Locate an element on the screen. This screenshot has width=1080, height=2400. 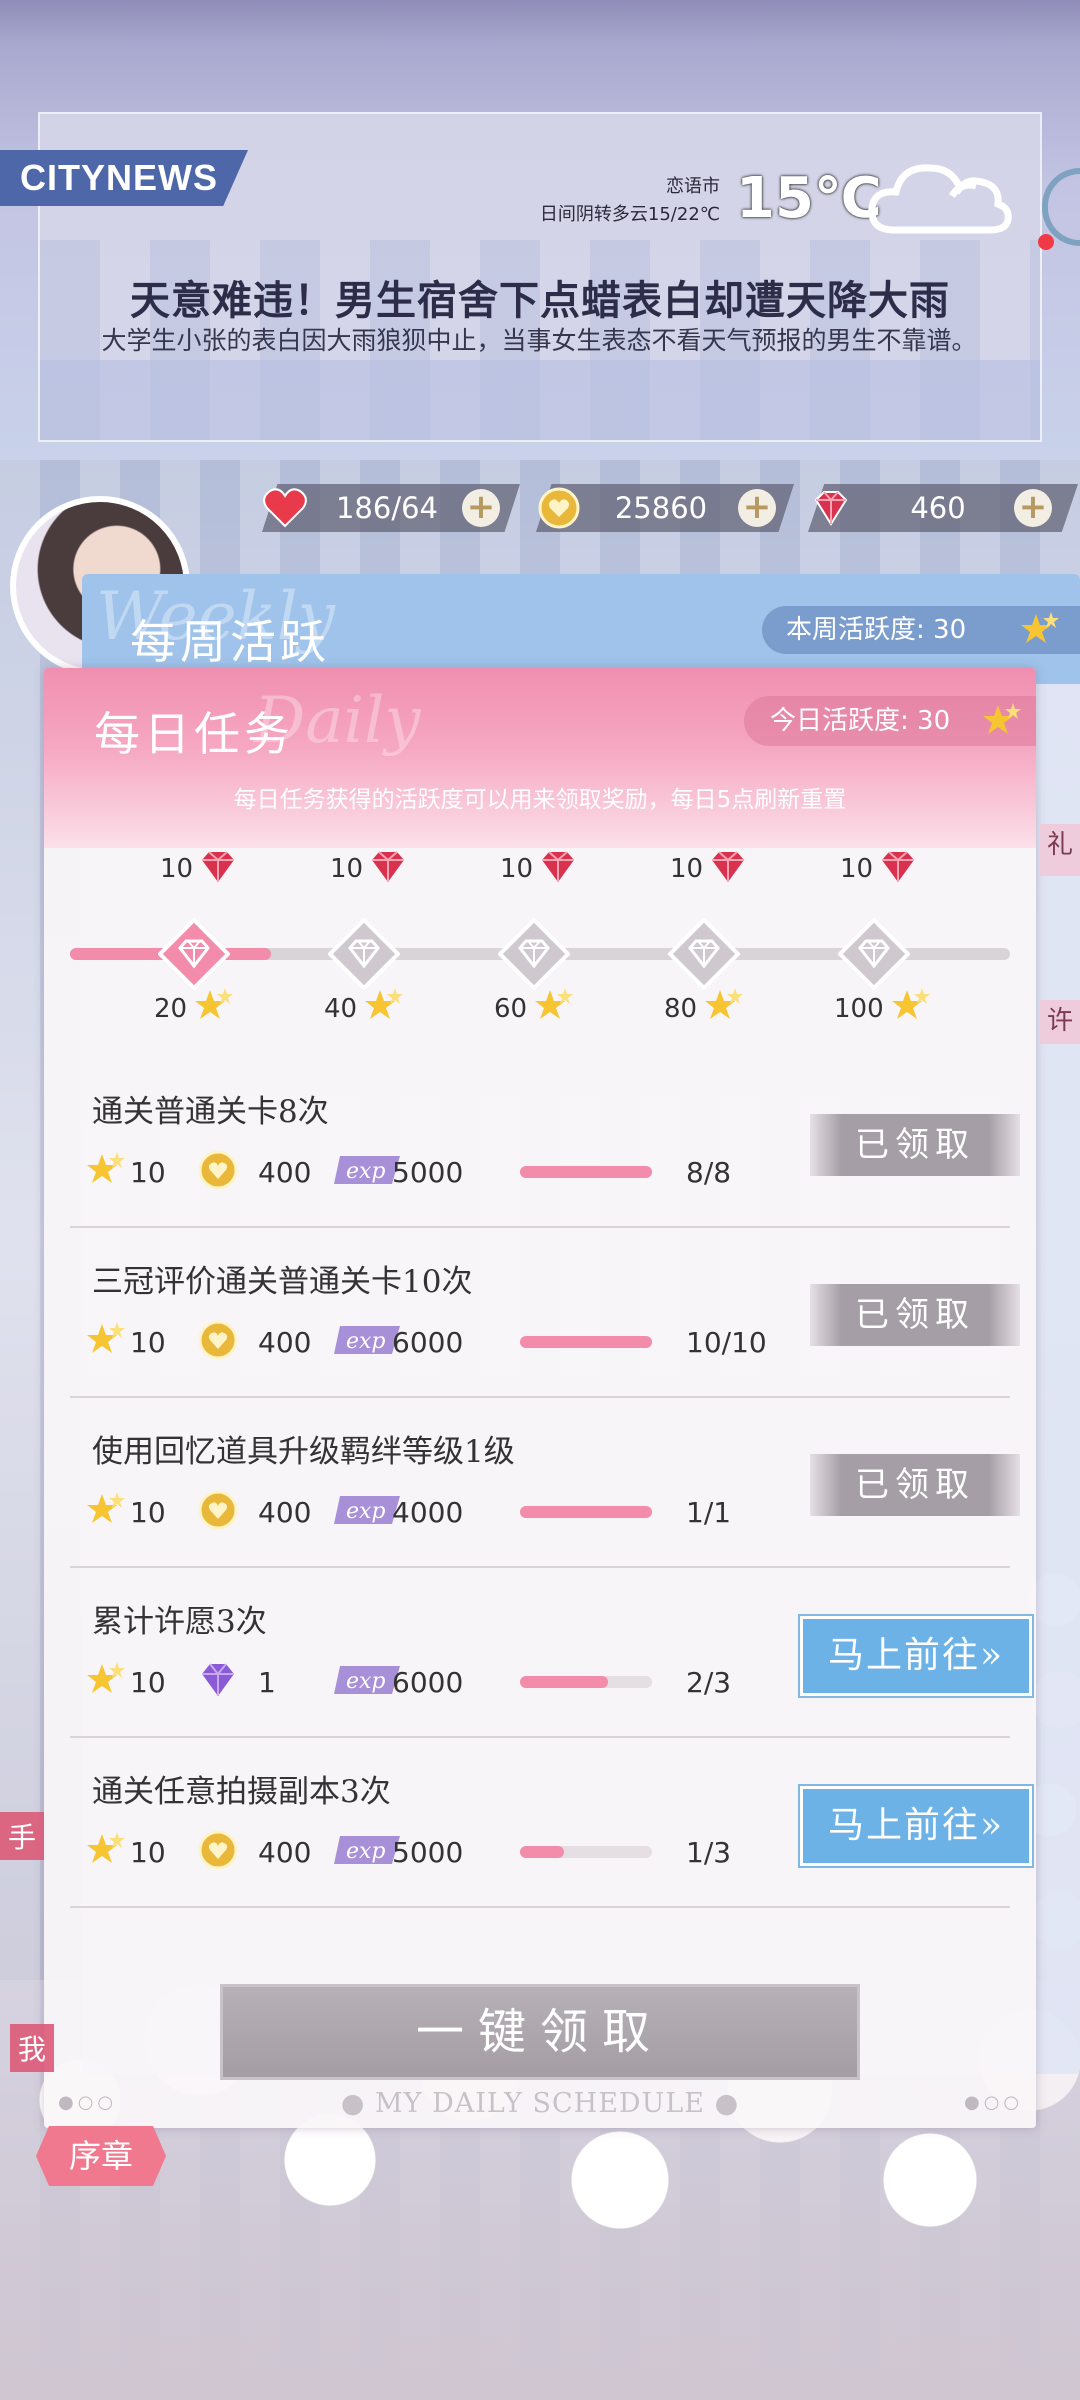
notification-dot is located at coordinates (1046, 242).